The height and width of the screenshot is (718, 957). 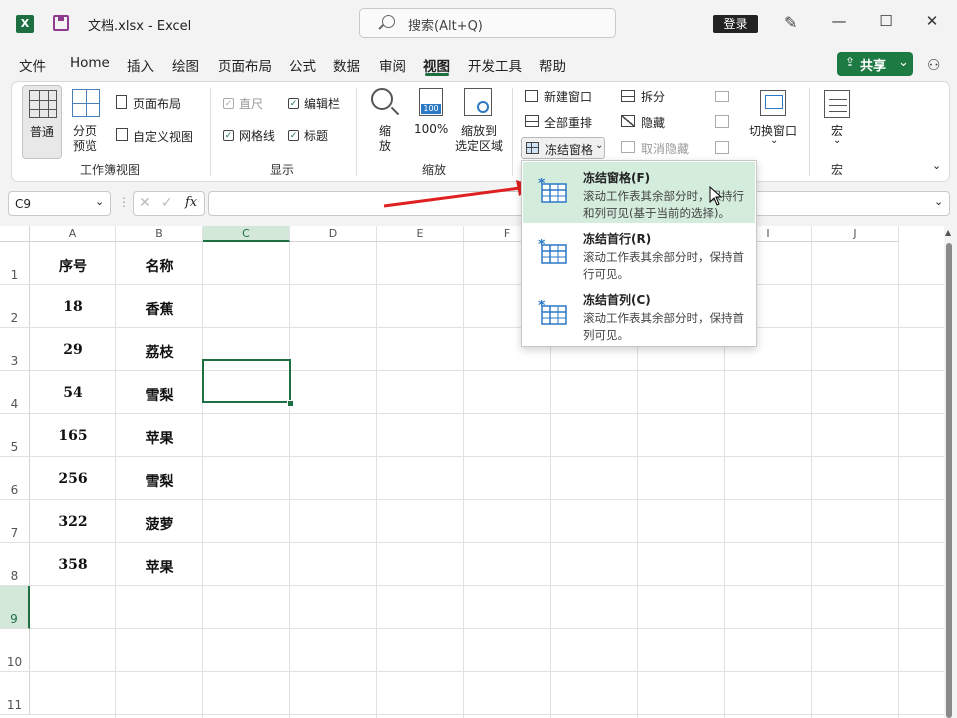 What do you see at coordinates (145, 203) in the screenshot?
I see `cancel-icon: ✕` at bounding box center [145, 203].